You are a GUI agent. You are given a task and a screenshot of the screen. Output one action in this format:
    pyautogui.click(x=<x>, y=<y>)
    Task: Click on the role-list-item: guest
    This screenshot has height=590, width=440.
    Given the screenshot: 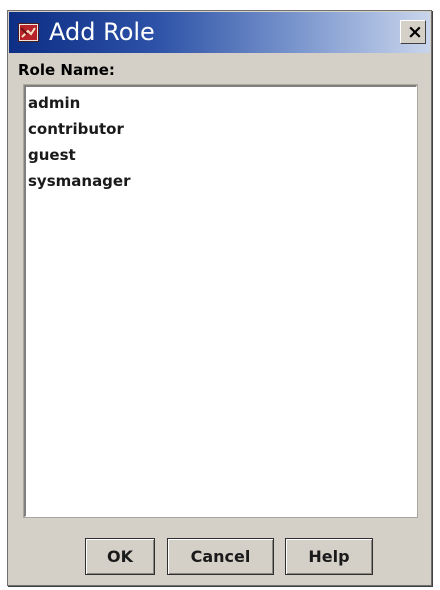 What is the action you would take?
    pyautogui.click(x=222, y=156)
    